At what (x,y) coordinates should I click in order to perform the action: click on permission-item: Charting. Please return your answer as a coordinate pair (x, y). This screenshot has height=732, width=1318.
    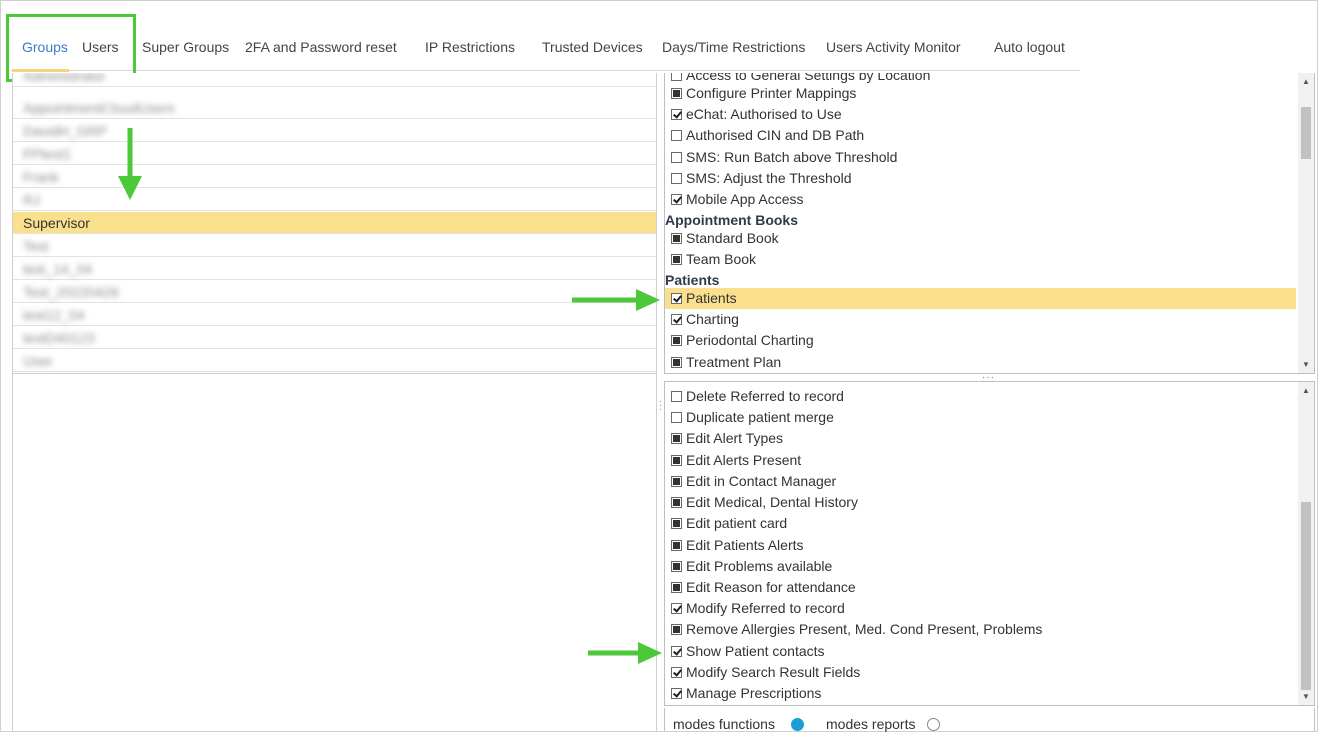
    Looking at the image, I should click on (980, 319).